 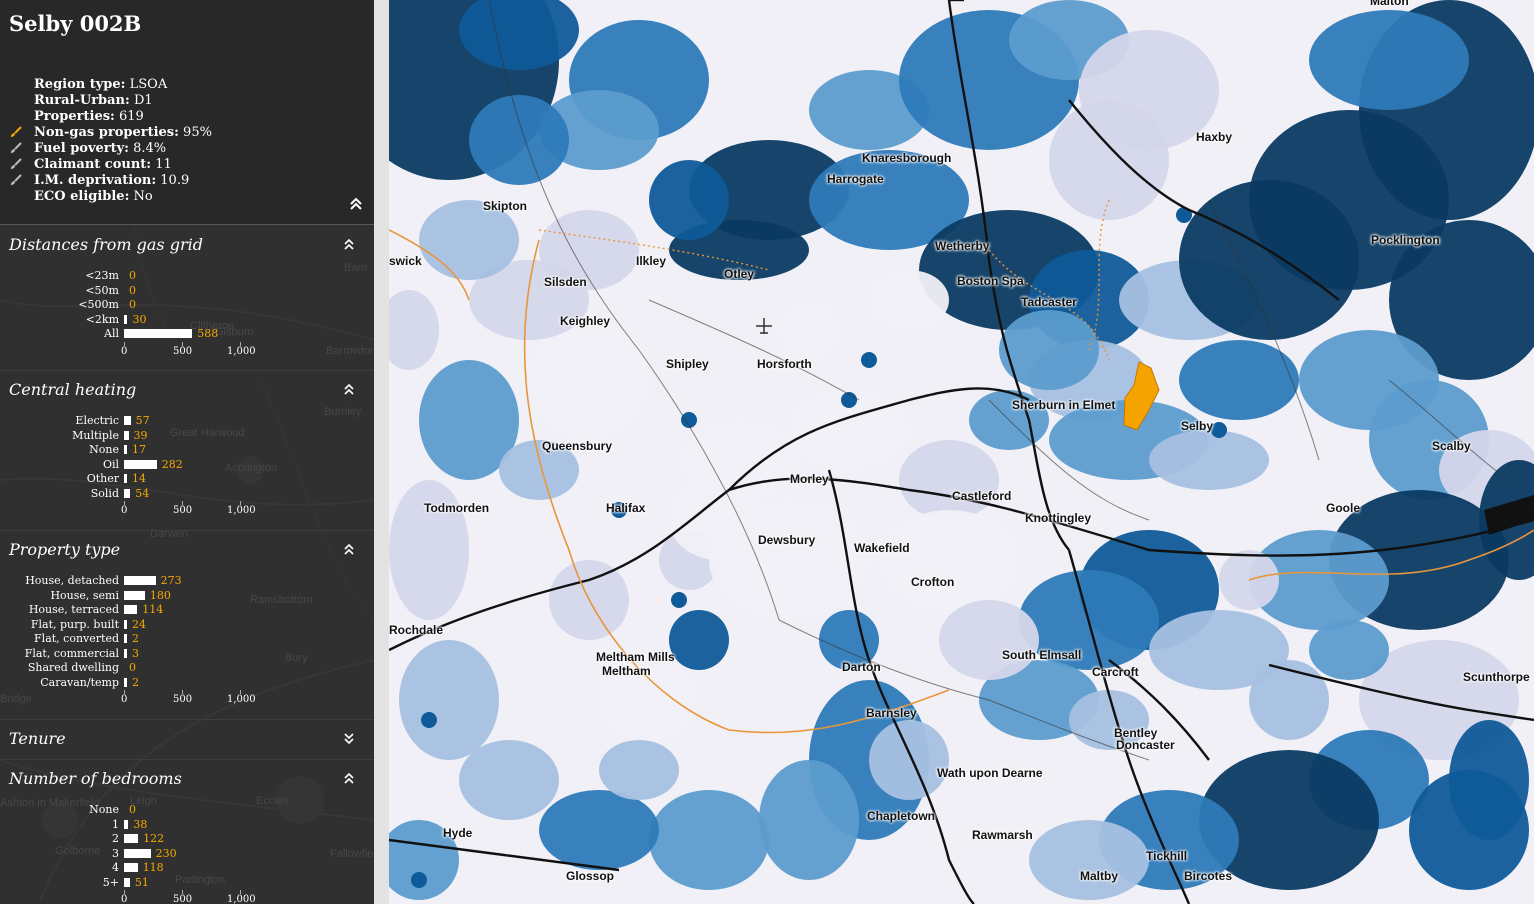 What do you see at coordinates (405, 261) in the screenshot?
I see `town-label: swick` at bounding box center [405, 261].